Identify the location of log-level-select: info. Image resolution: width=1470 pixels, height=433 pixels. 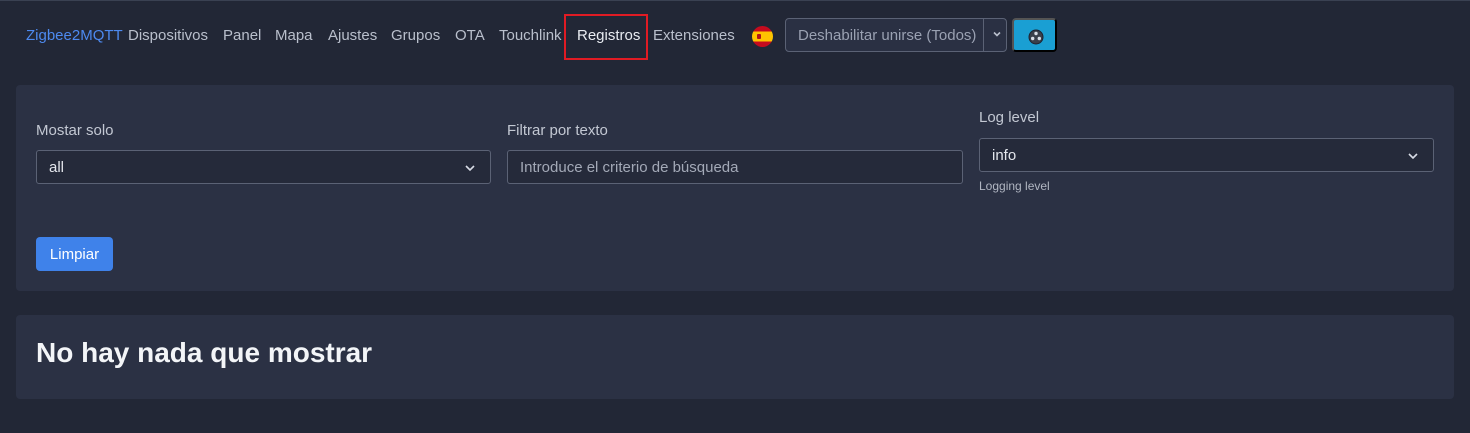
(1206, 155).